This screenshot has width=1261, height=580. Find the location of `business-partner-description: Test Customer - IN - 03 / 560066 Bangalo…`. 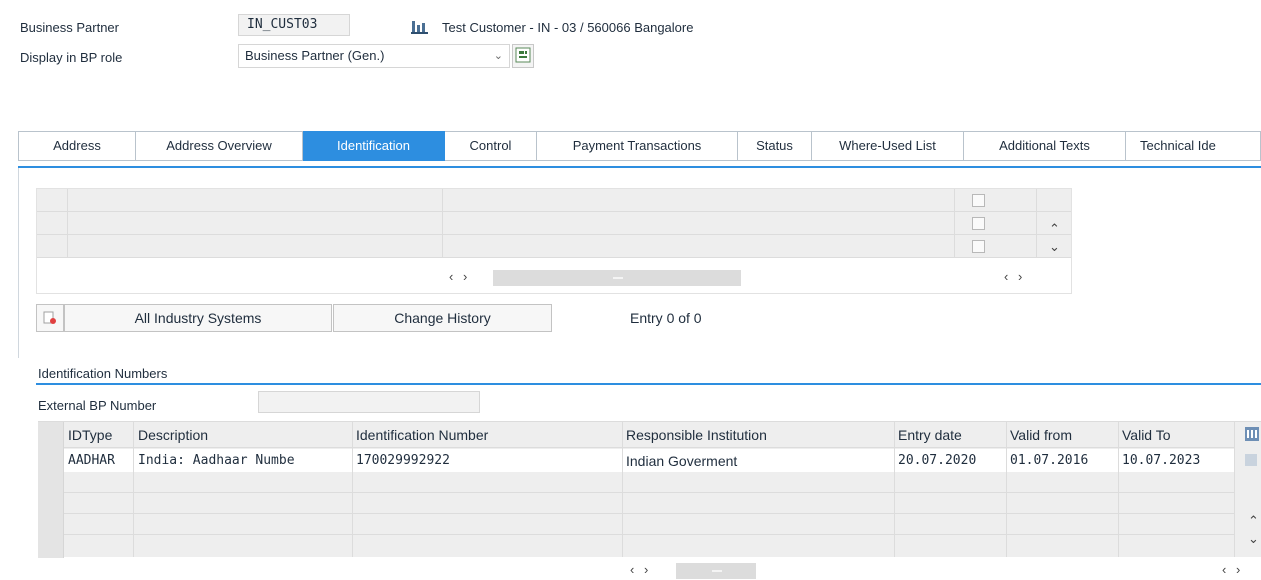

business-partner-description: Test Customer - IN - 03 / 560066 Bangalo… is located at coordinates (568, 27).